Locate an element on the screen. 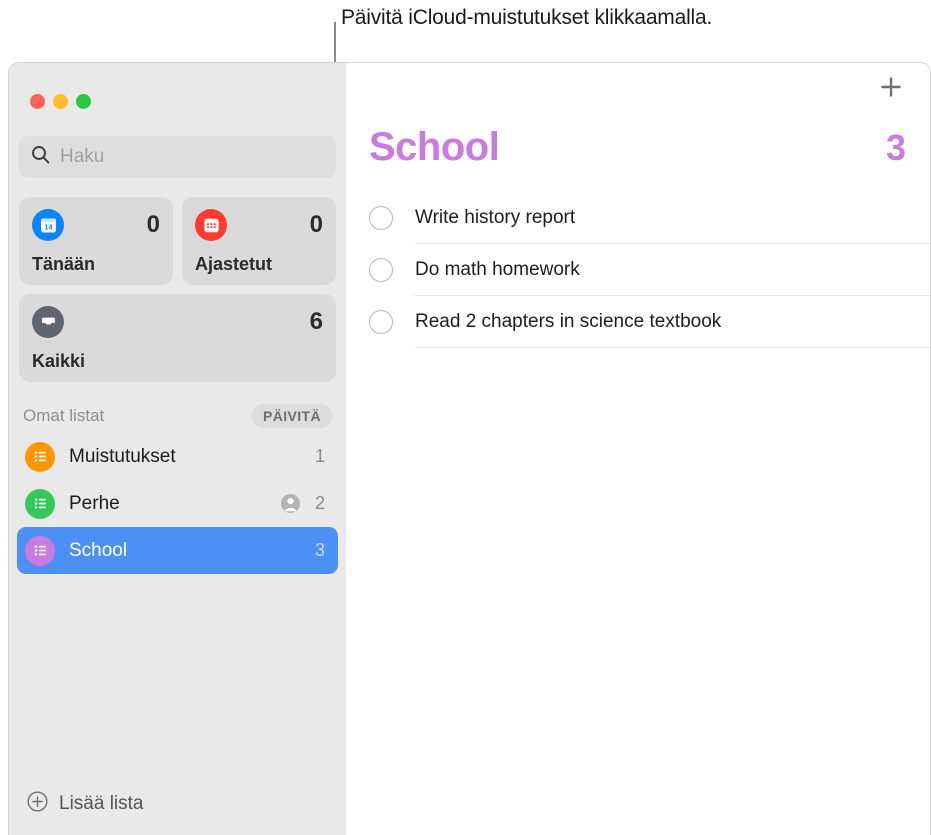  content-toolbar is located at coordinates (638, 89).